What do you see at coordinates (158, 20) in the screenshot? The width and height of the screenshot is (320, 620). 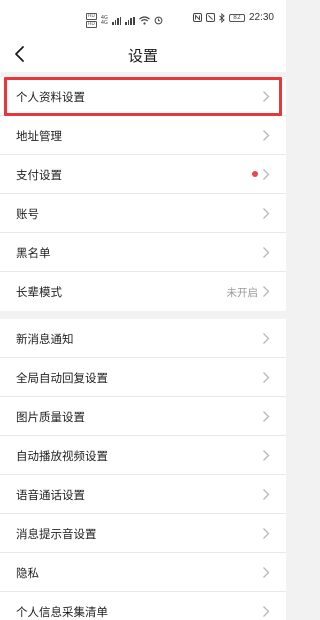 I see `data-sync-icon` at bounding box center [158, 20].